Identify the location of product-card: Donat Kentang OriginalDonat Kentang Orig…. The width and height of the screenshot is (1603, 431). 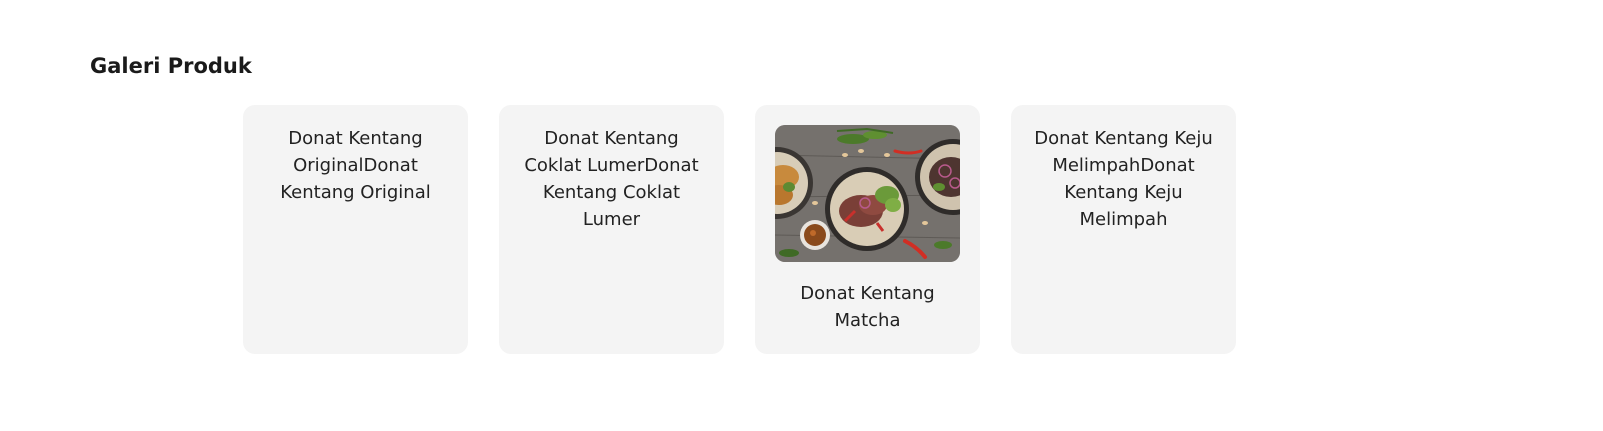
(355, 229).